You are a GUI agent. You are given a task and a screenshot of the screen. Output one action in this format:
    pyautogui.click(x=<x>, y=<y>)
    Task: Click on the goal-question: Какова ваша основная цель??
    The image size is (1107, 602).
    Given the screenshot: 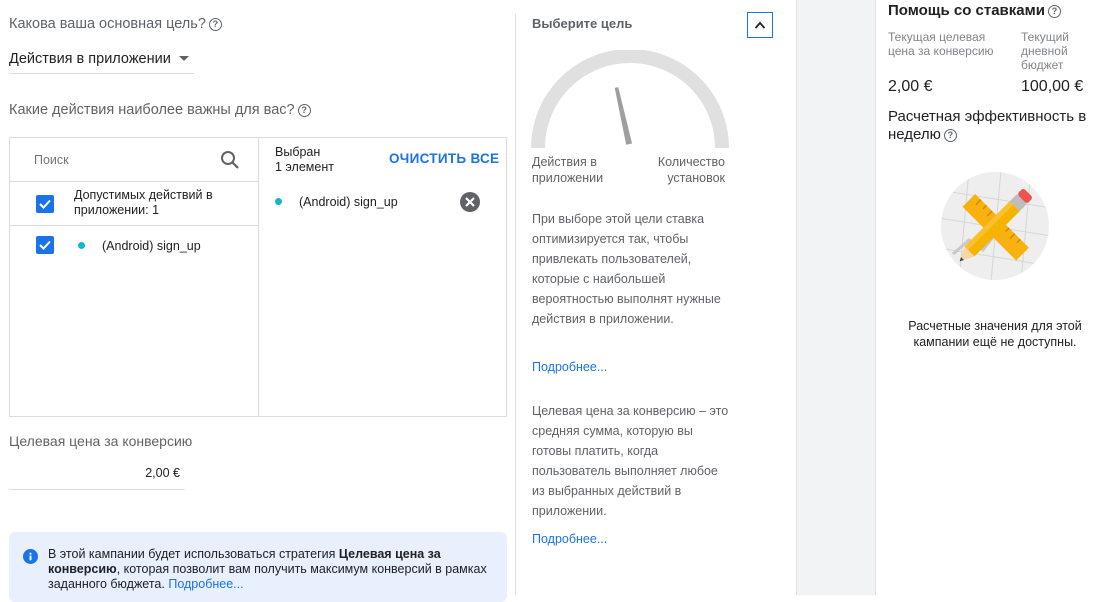 What is the action you would take?
    pyautogui.click(x=115, y=24)
    